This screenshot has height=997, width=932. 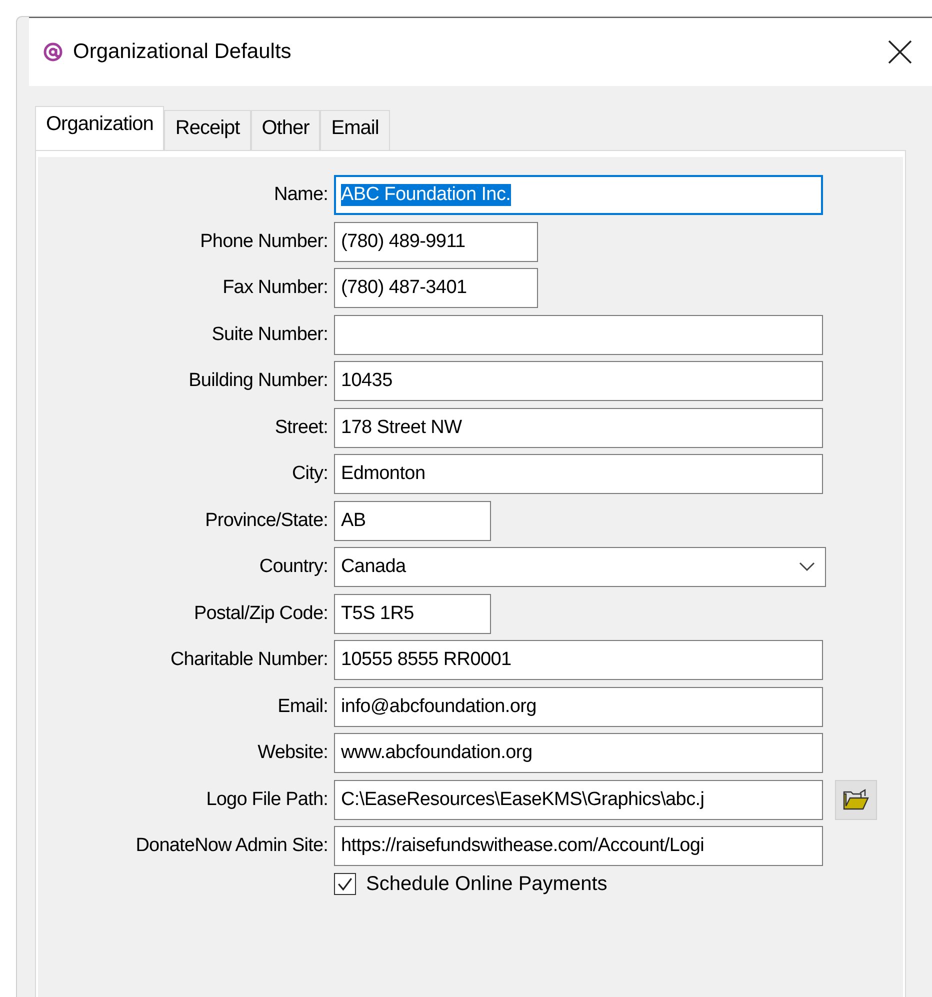 I want to click on field-label: DonateNow Admin Site:, so click(x=231, y=846).